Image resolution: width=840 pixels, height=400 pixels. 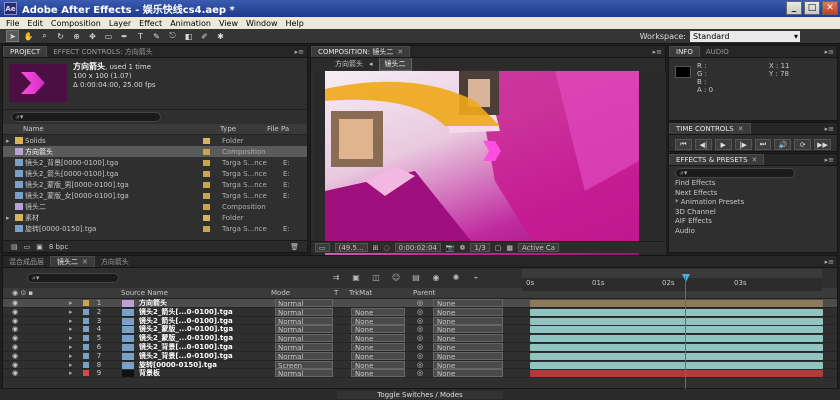 I want to click on effects-item: Find Effects, so click(x=756, y=184).